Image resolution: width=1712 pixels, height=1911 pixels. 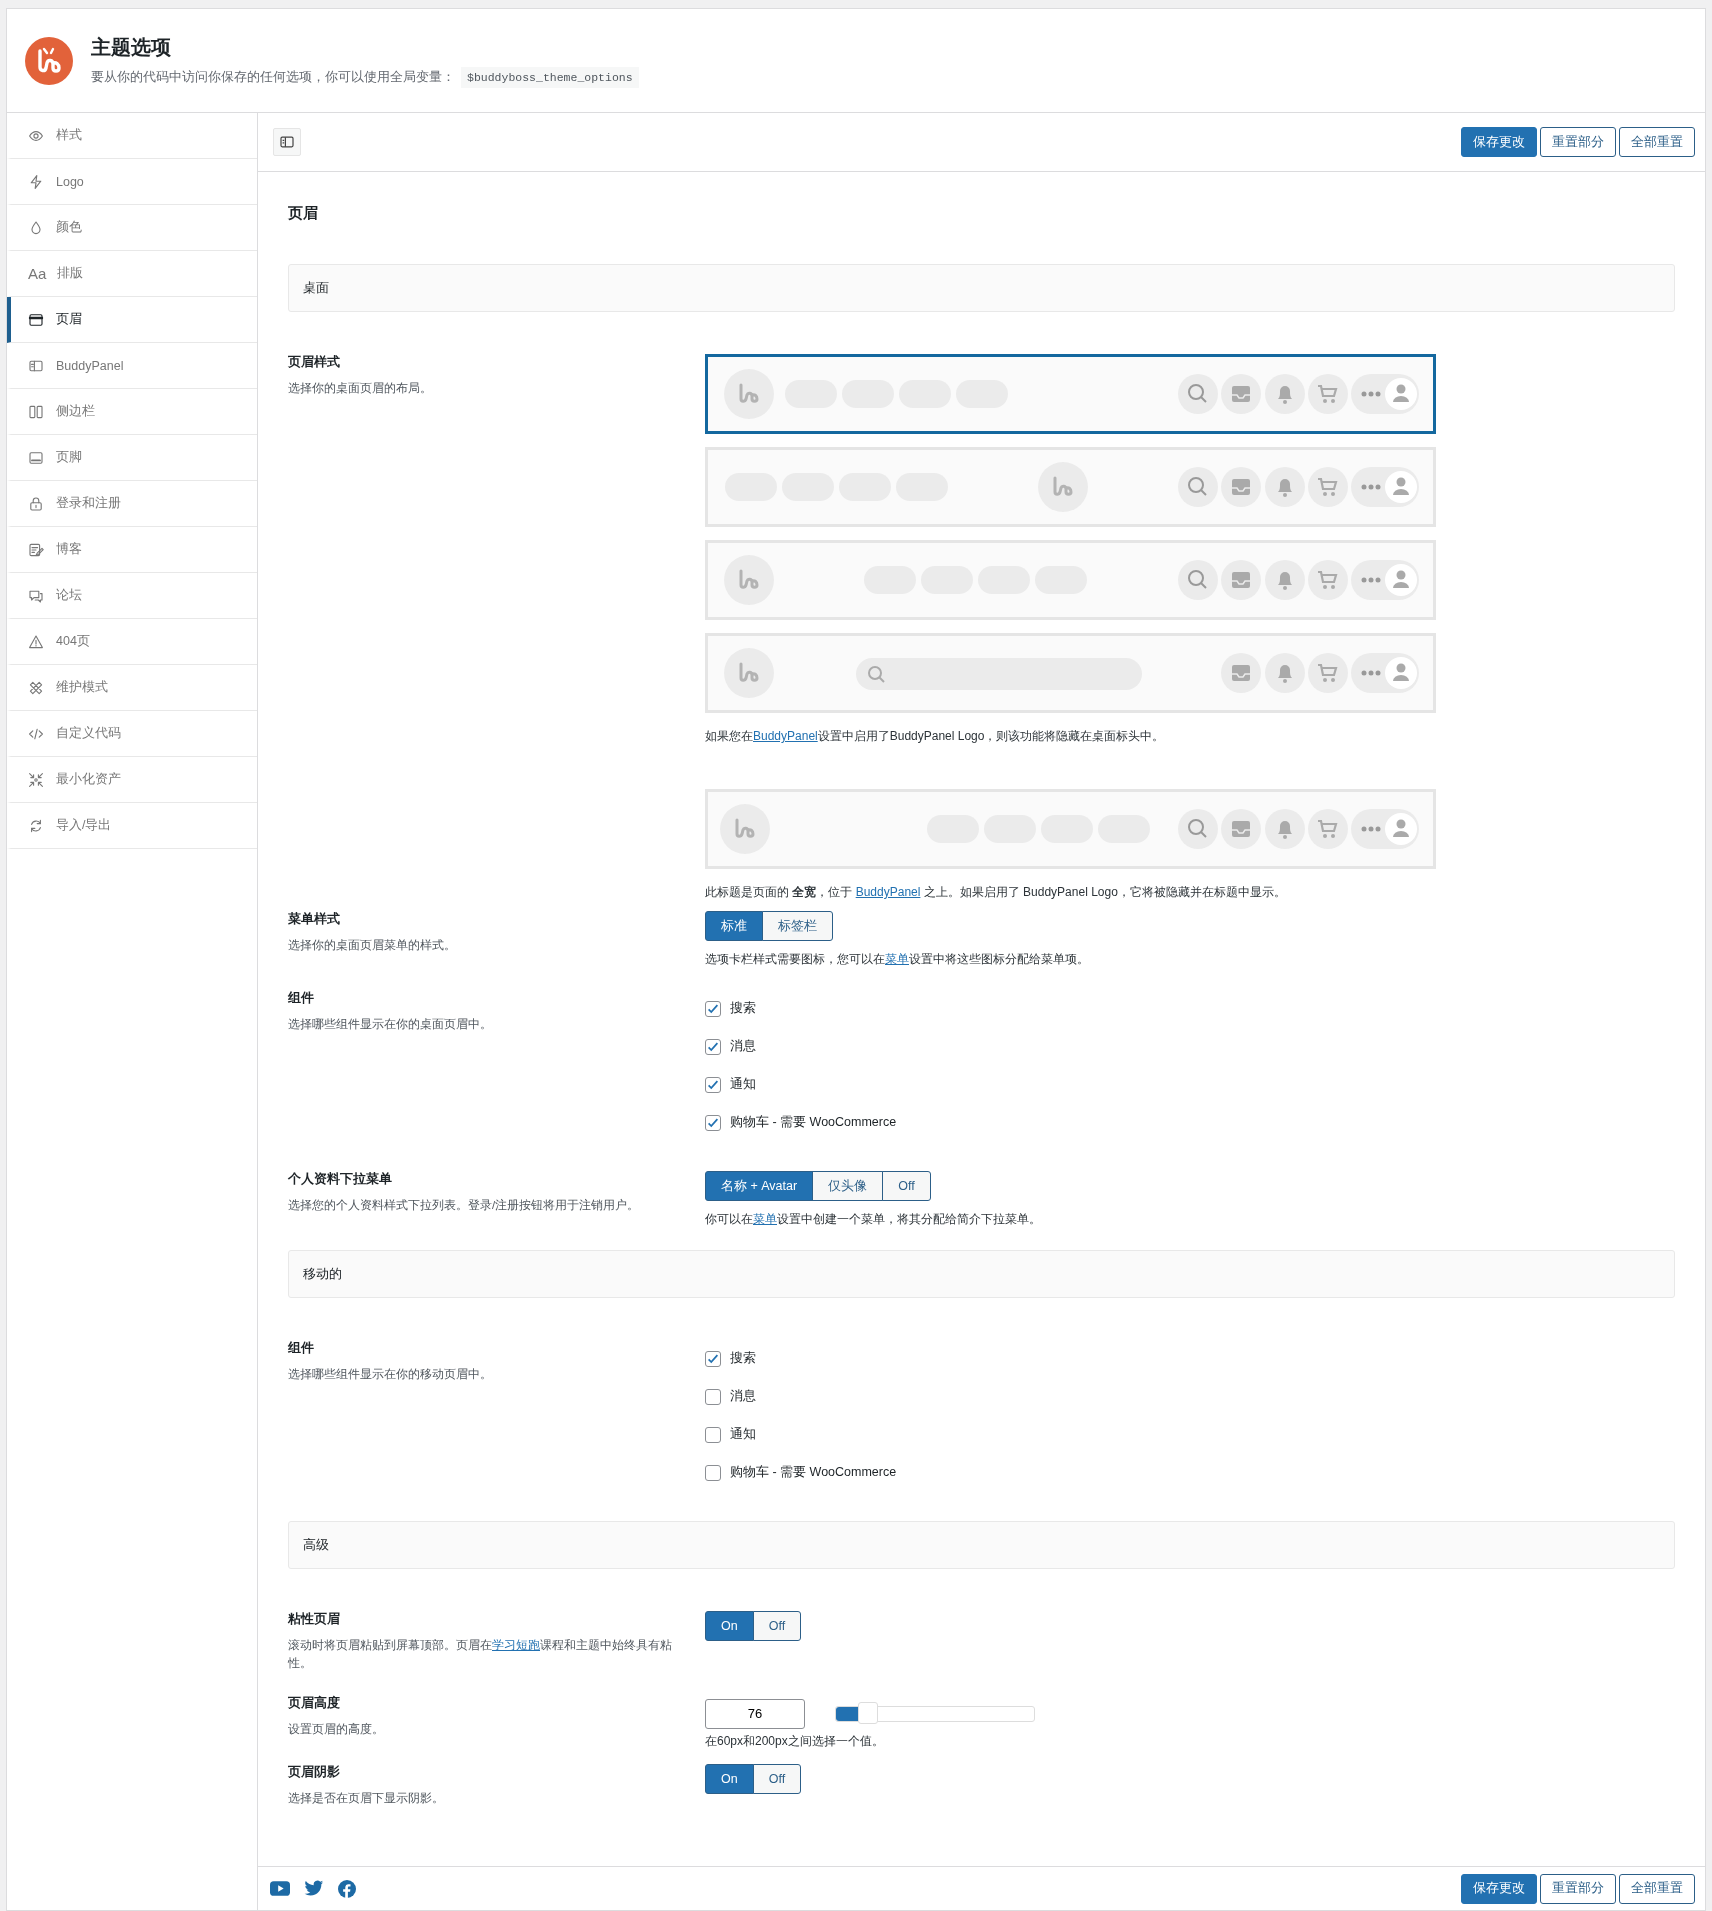 I want to click on footer-button: 全部重置, so click(x=1657, y=1888).